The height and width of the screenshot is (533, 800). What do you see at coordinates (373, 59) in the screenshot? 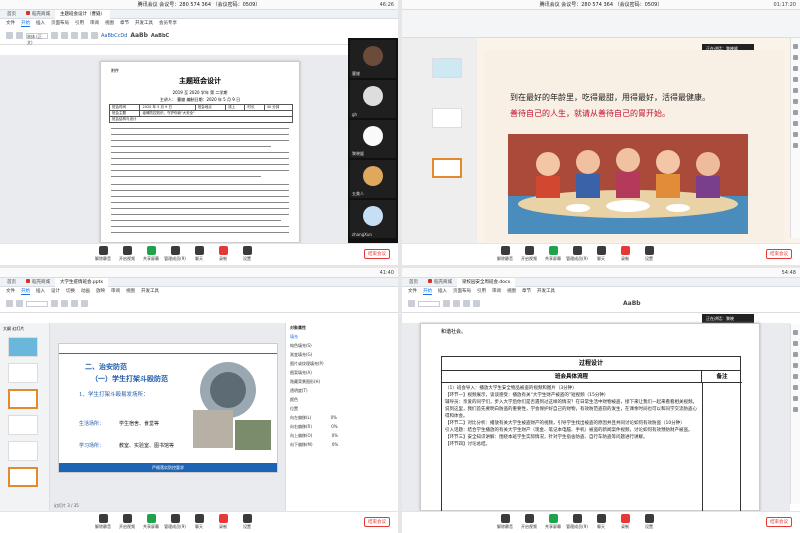
I see `participant-tile: 曹嶷` at bounding box center [373, 59].